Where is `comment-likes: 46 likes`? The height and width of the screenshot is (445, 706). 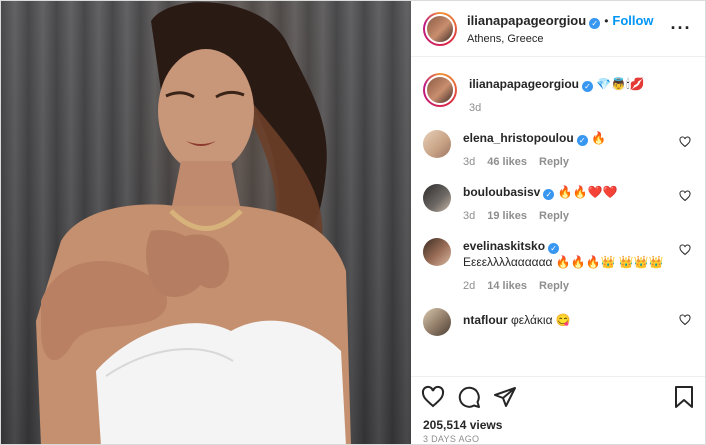
comment-likes: 46 likes is located at coordinates (507, 162).